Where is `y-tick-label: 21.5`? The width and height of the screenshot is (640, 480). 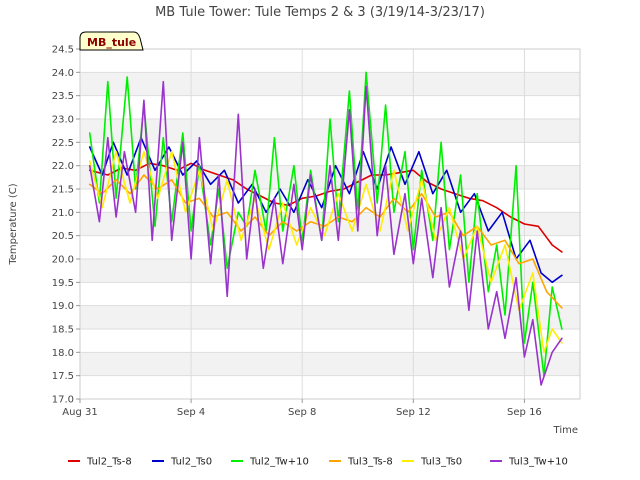
y-tick-label: 21.5 is located at coordinates (63, 190).